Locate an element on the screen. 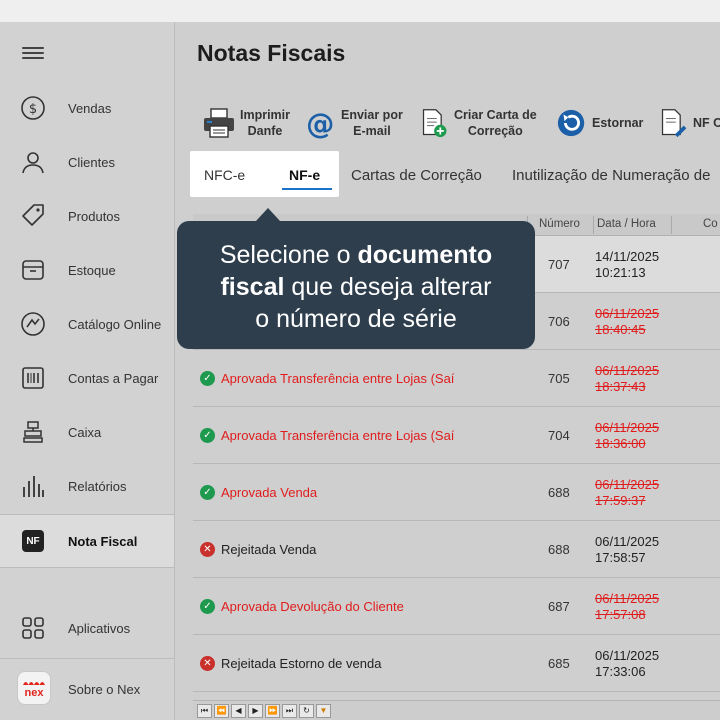 The height and width of the screenshot is (720, 720). sidebar-item-aplicativos: Aplicativos is located at coordinates (87, 628).